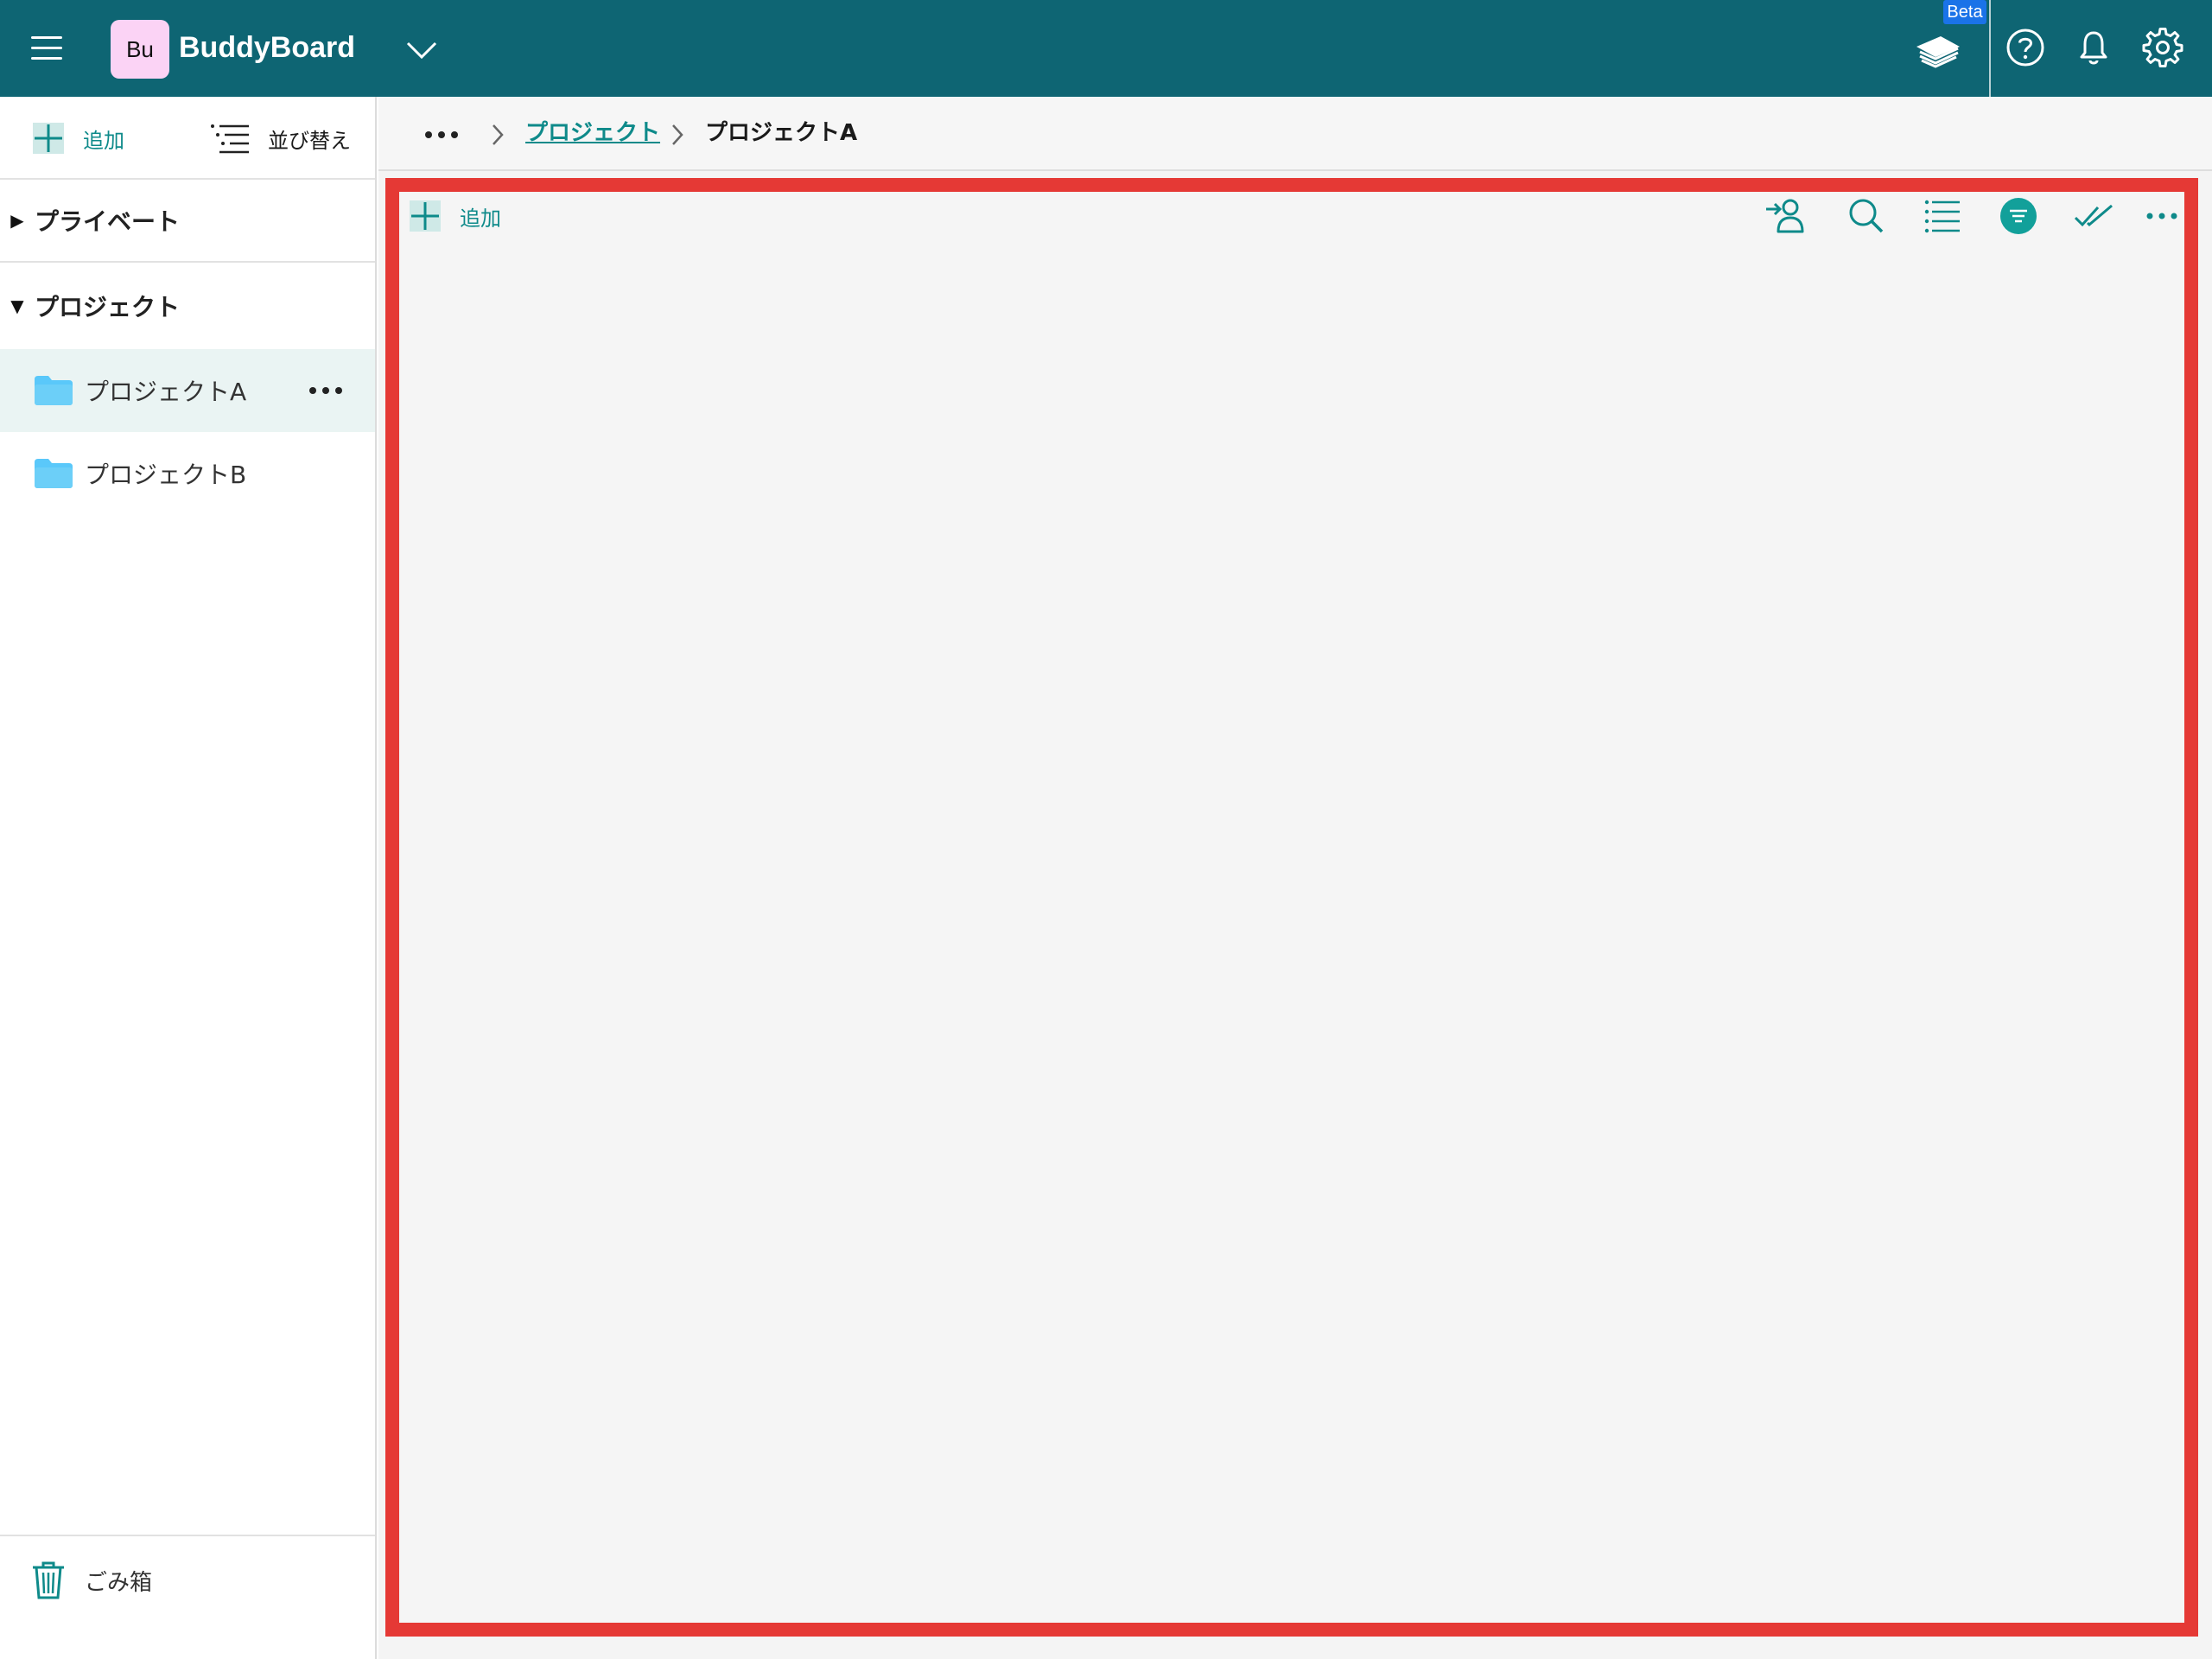 This screenshot has height=1659, width=2212. Describe the element at coordinates (1785, 216) in the screenshot. I see `assign-member-icon` at that location.